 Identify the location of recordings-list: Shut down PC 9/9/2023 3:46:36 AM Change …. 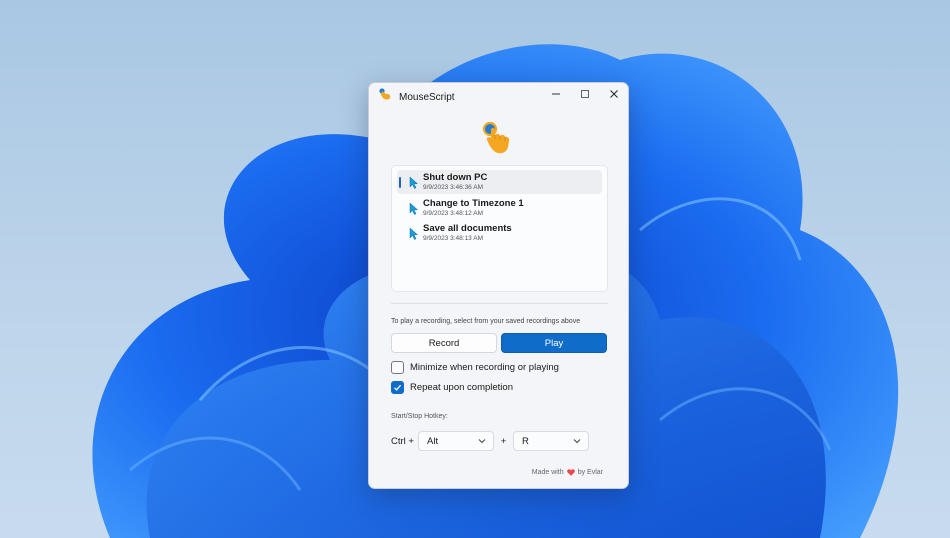
(499, 228).